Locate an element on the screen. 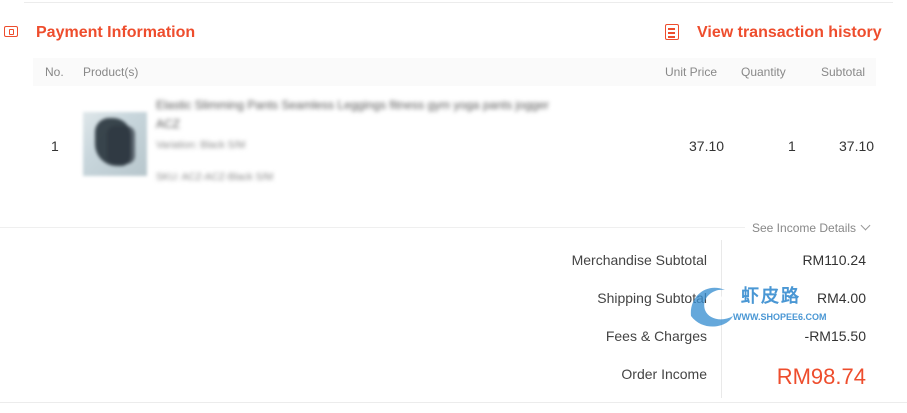 Image resolution: width=907 pixels, height=413 pixels. merchandise-subtotal-label: Merchandise Subtotal is located at coordinates (639, 260).